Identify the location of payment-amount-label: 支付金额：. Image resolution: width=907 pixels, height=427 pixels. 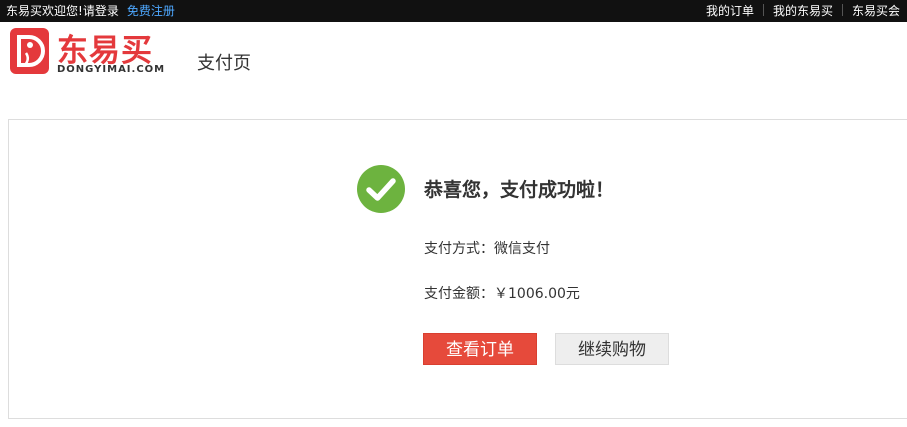
(459, 294).